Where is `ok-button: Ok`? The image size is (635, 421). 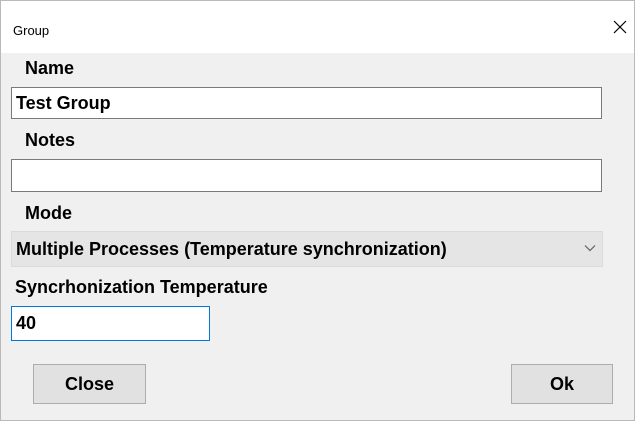 ok-button: Ok is located at coordinates (562, 384).